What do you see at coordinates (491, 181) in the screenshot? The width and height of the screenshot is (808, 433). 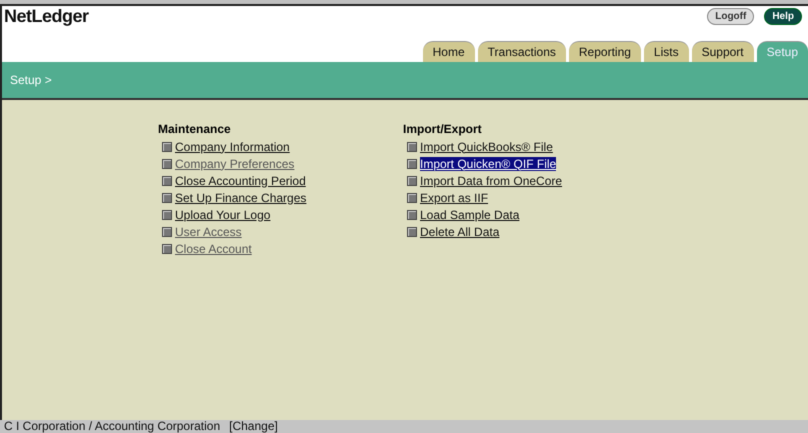 I see `setup-link: Import Data from OneCore` at bounding box center [491, 181].